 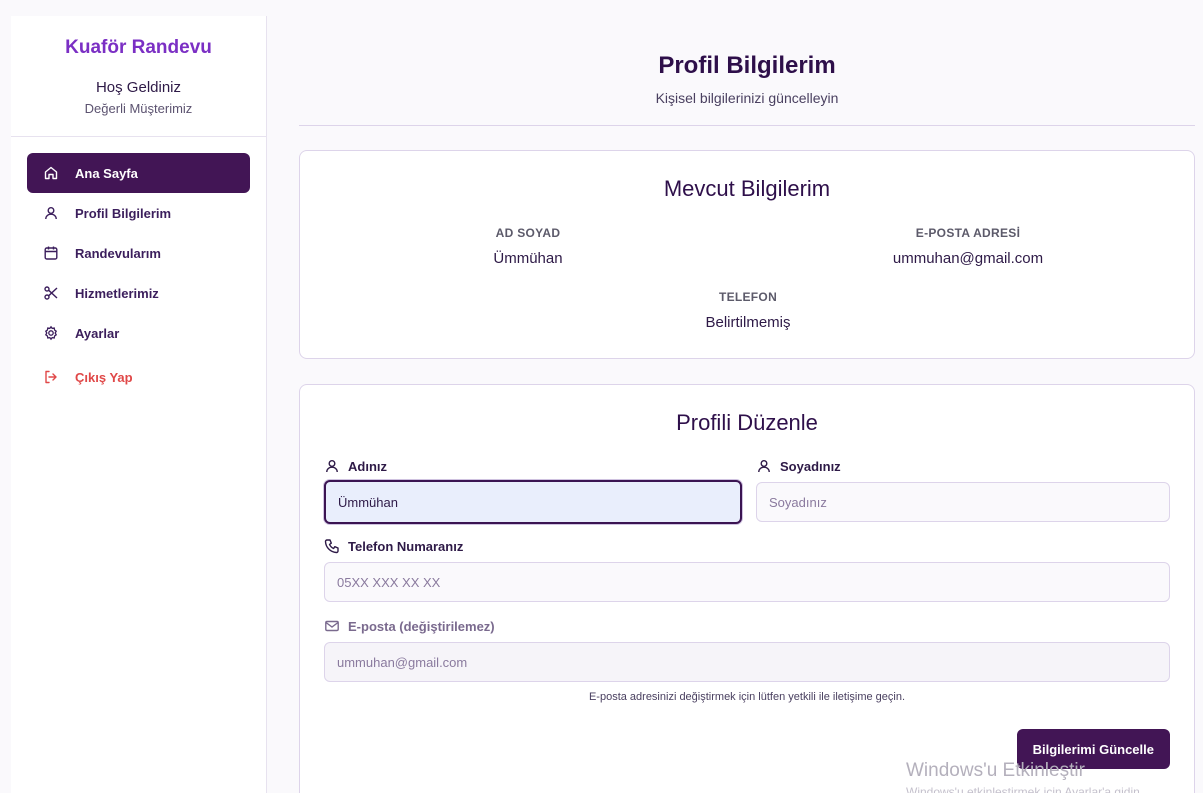 What do you see at coordinates (51, 253) in the screenshot?
I see `calendar-icon` at bounding box center [51, 253].